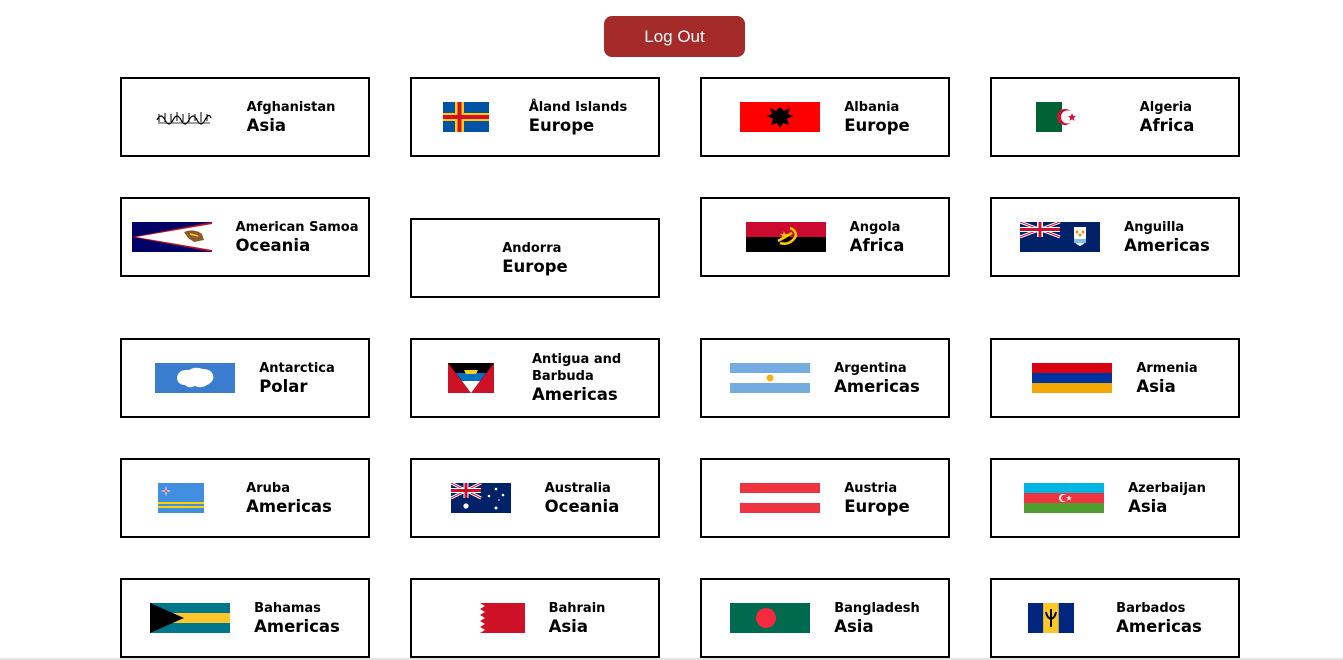 The image size is (1343, 660). Describe the element at coordinates (825, 618) in the screenshot. I see `country-card-bangladesh: Bangladesh Asia` at that location.